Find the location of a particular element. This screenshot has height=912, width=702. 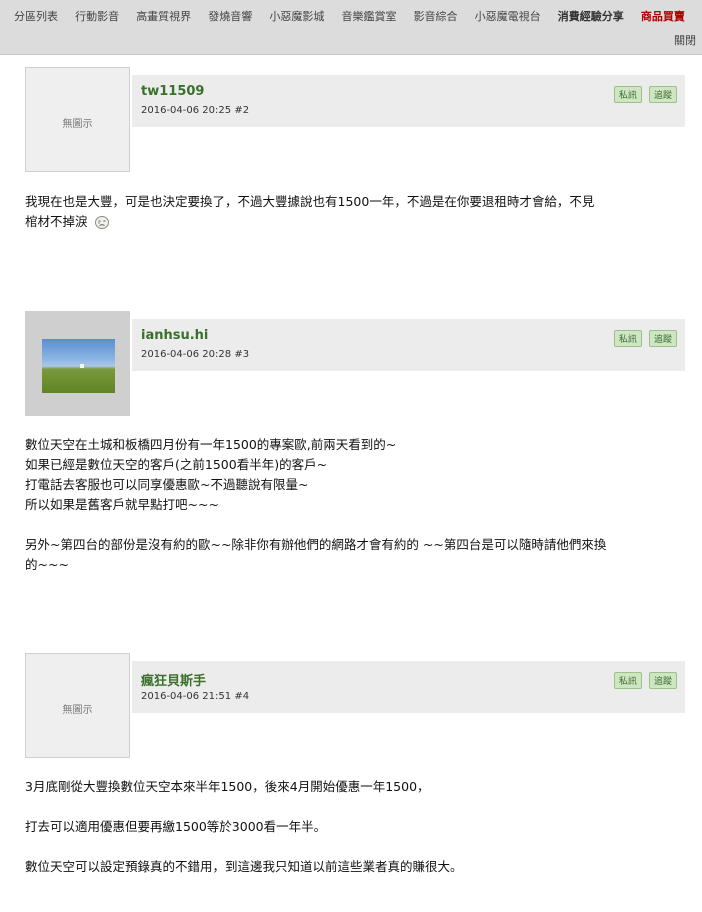

post-meta: 2016-04-06 20:28 #3 is located at coordinates (195, 354).